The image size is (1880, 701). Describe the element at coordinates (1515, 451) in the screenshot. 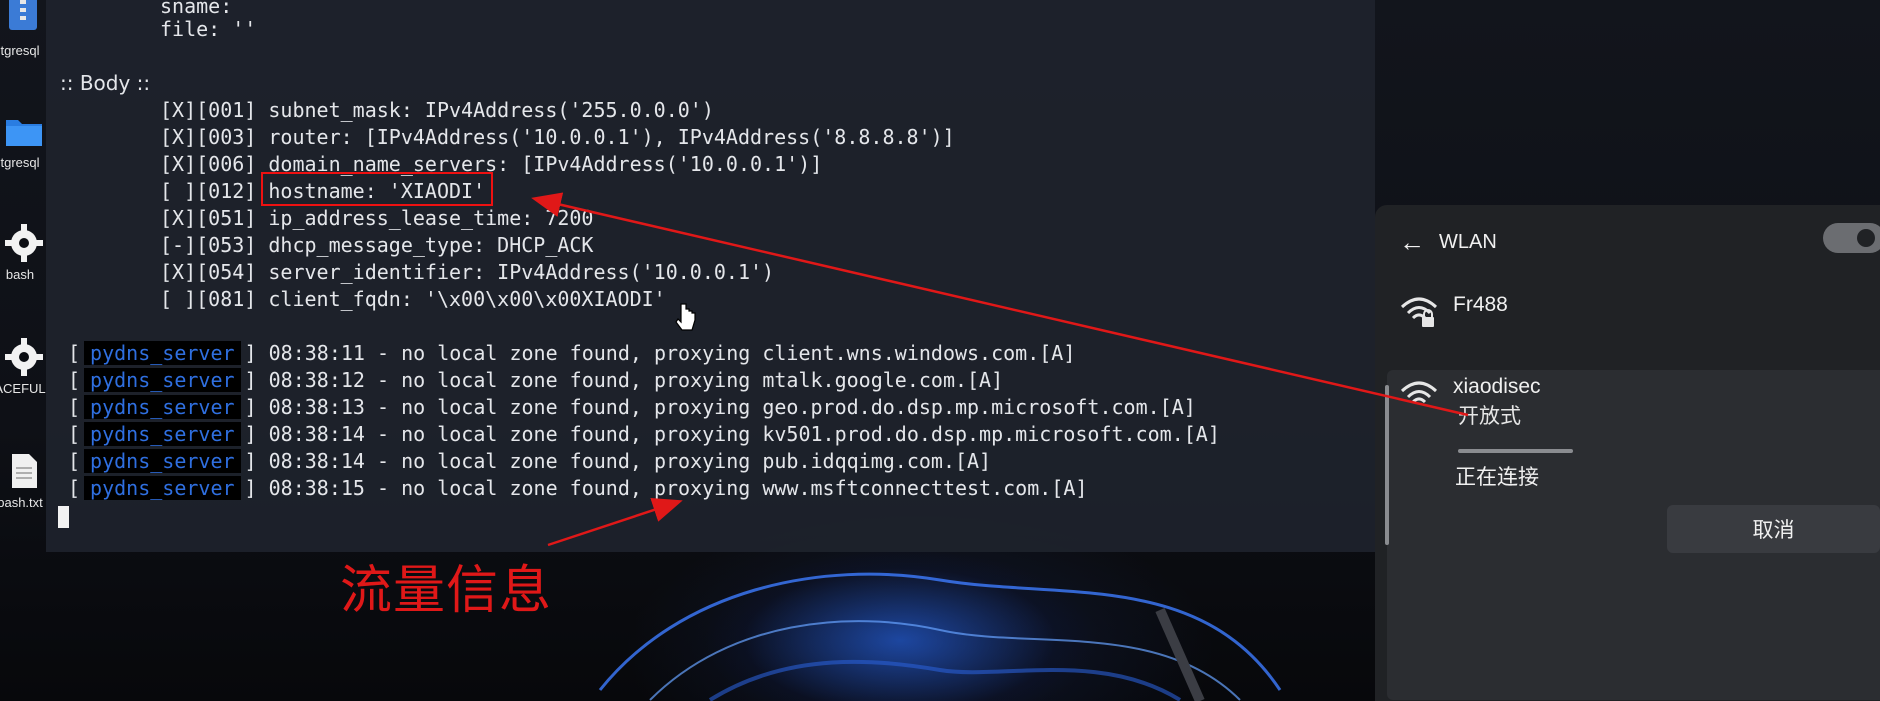

I see `connecting-progress-bar` at that location.